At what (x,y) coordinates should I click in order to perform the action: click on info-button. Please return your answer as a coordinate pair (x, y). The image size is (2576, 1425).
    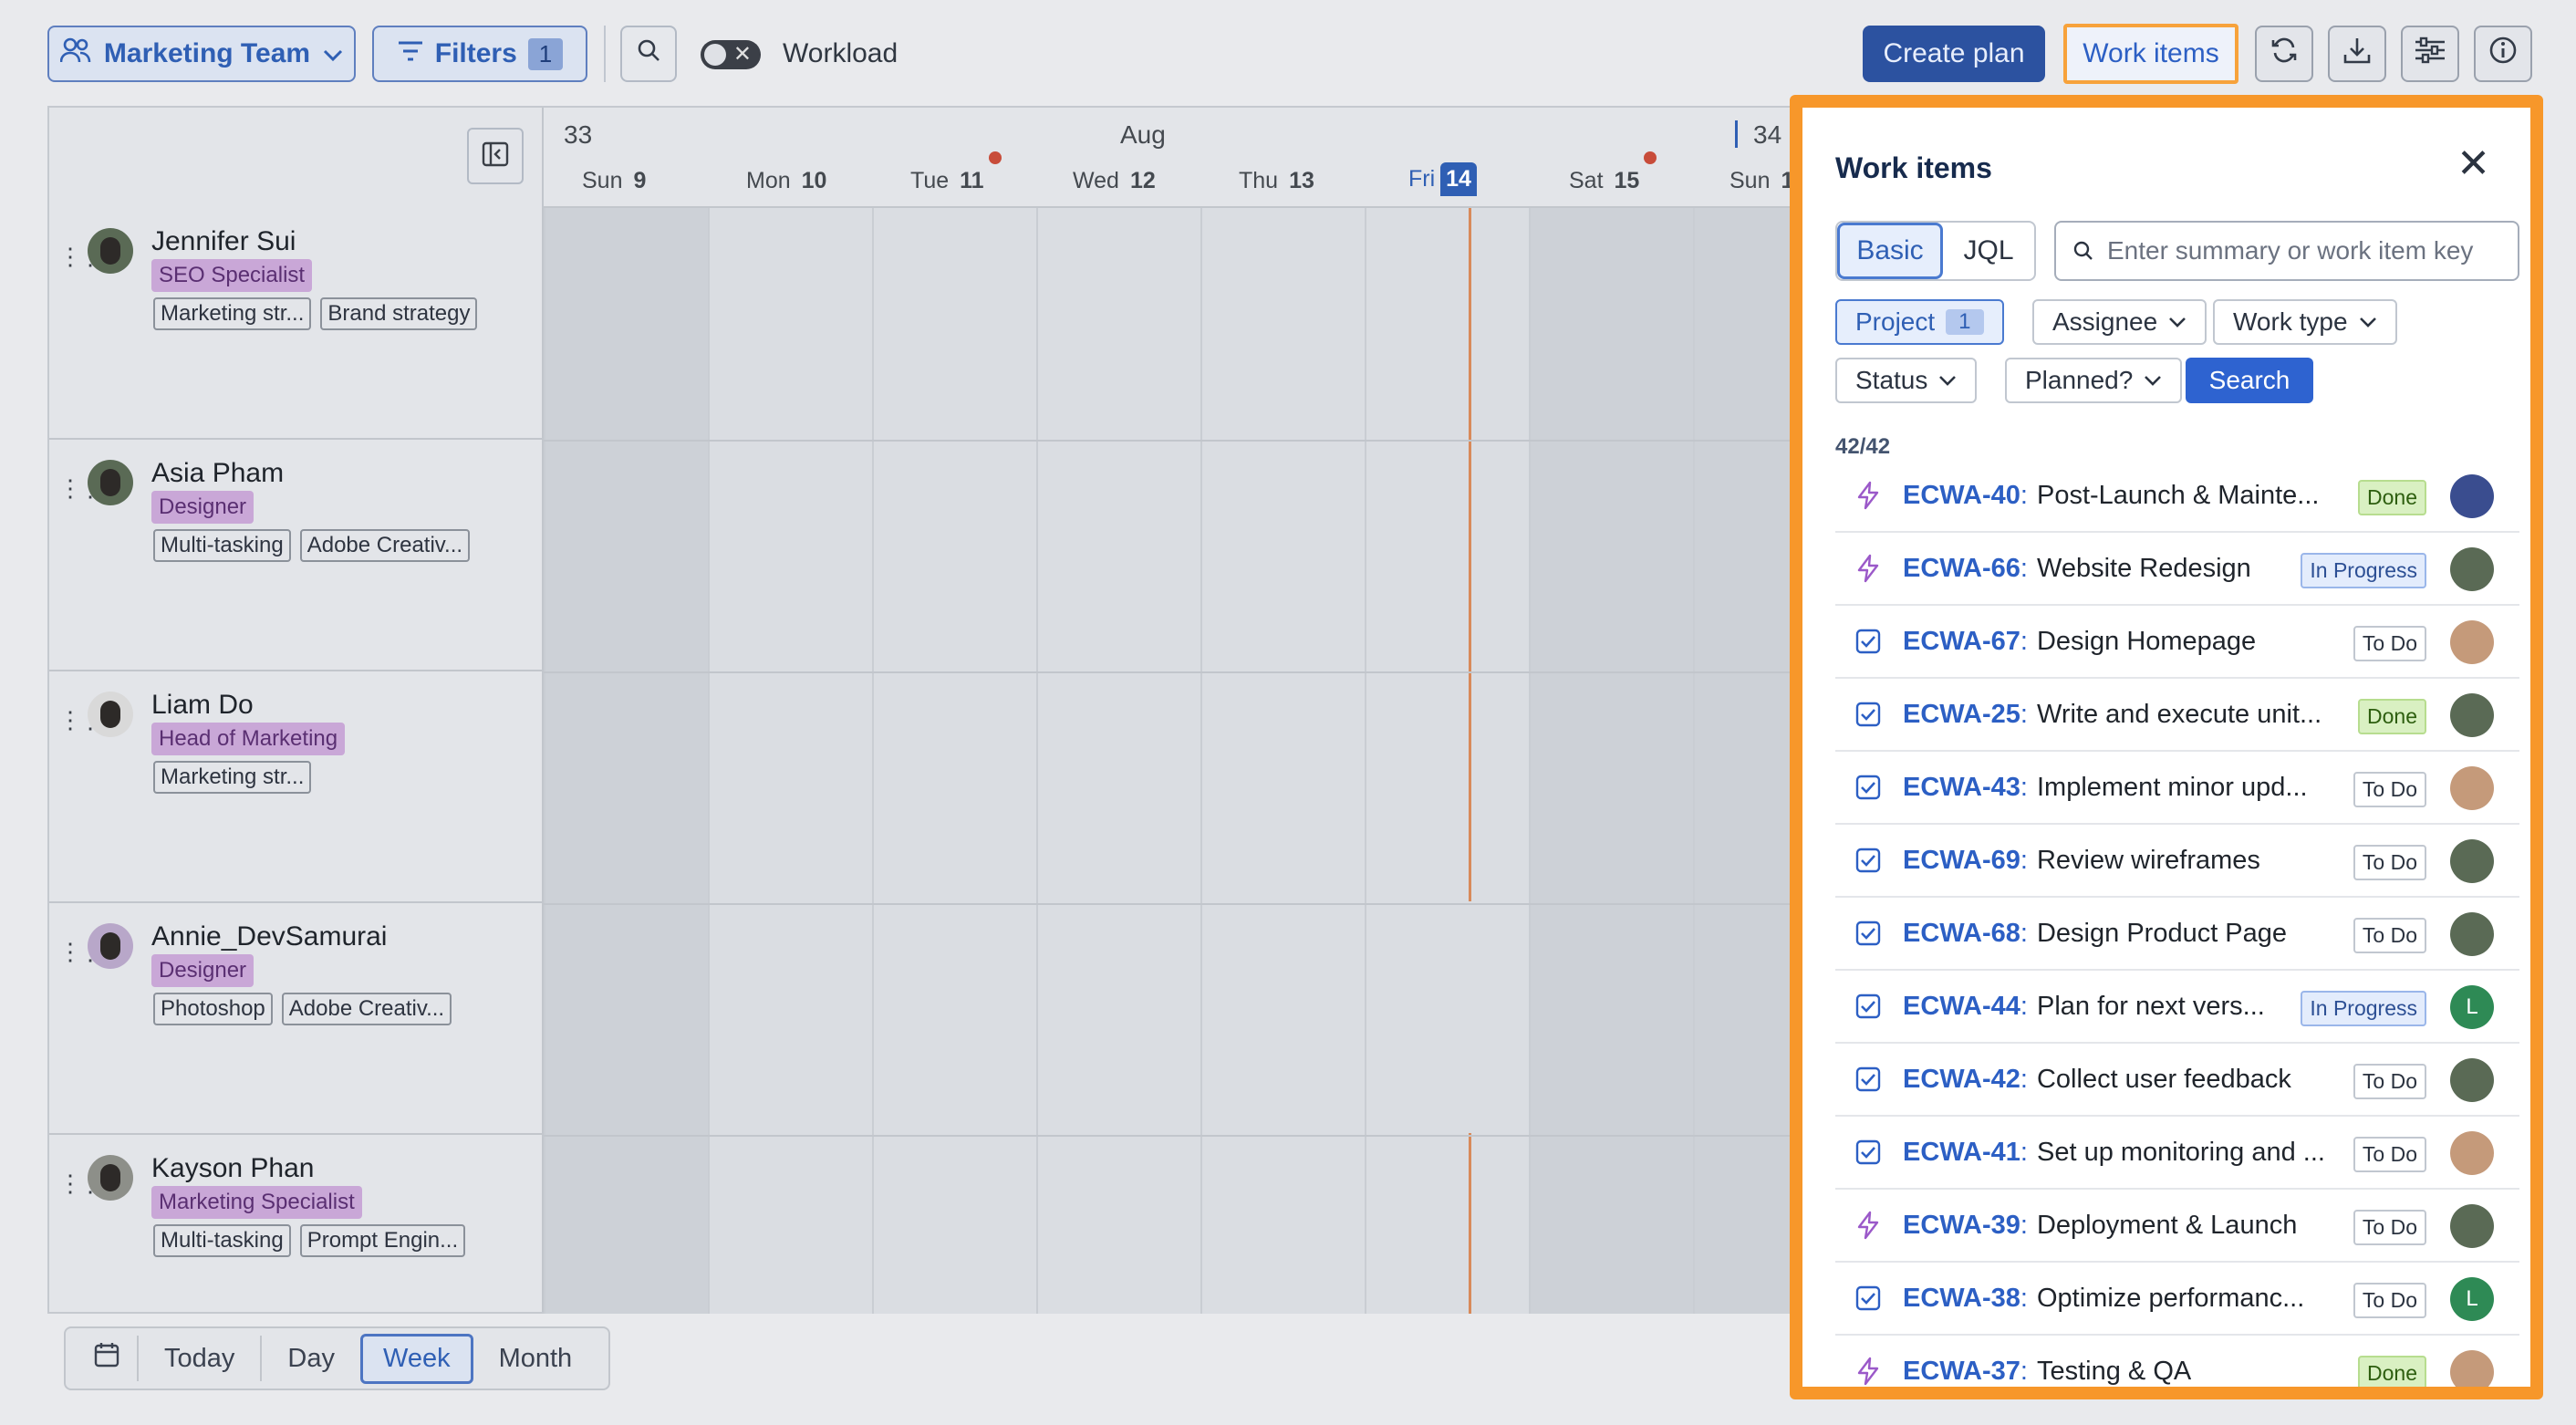
    Looking at the image, I should click on (2503, 54).